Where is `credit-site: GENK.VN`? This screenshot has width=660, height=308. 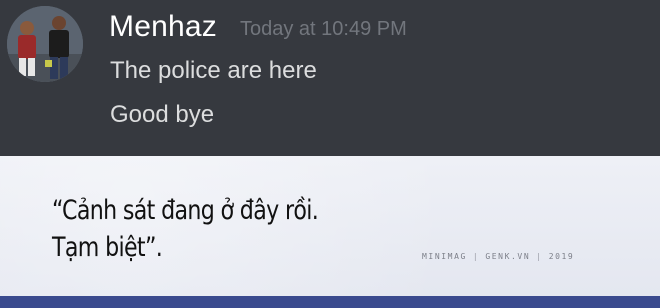 credit-site: GENK.VN is located at coordinates (508, 256).